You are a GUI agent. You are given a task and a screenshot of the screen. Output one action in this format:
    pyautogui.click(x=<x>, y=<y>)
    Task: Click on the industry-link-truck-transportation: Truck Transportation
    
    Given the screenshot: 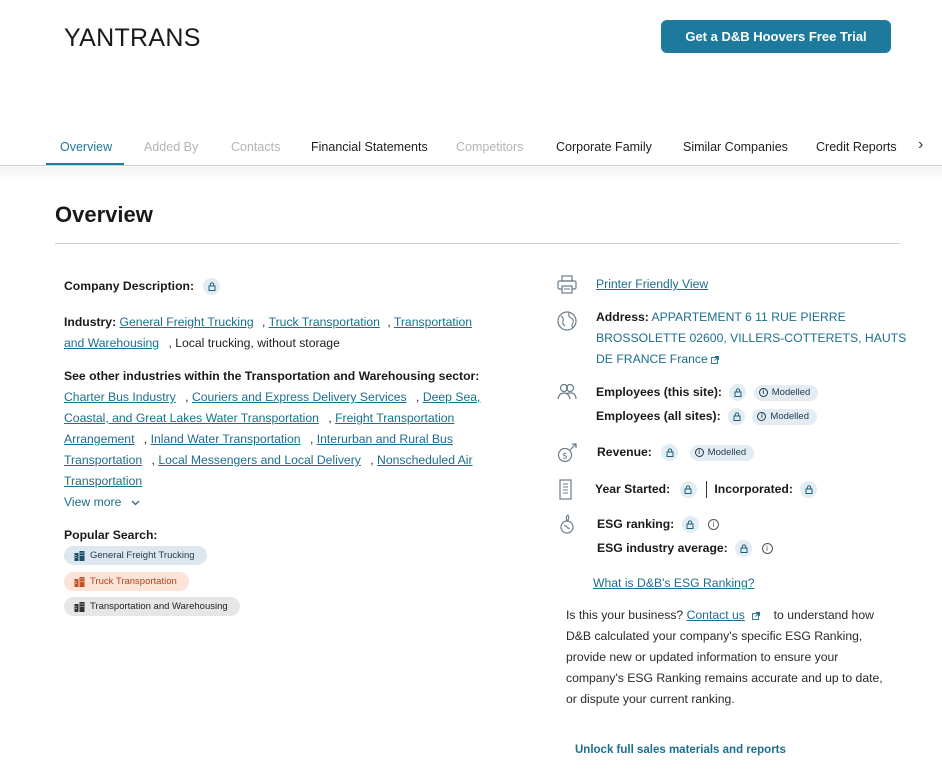 What is the action you would take?
    pyautogui.click(x=324, y=322)
    